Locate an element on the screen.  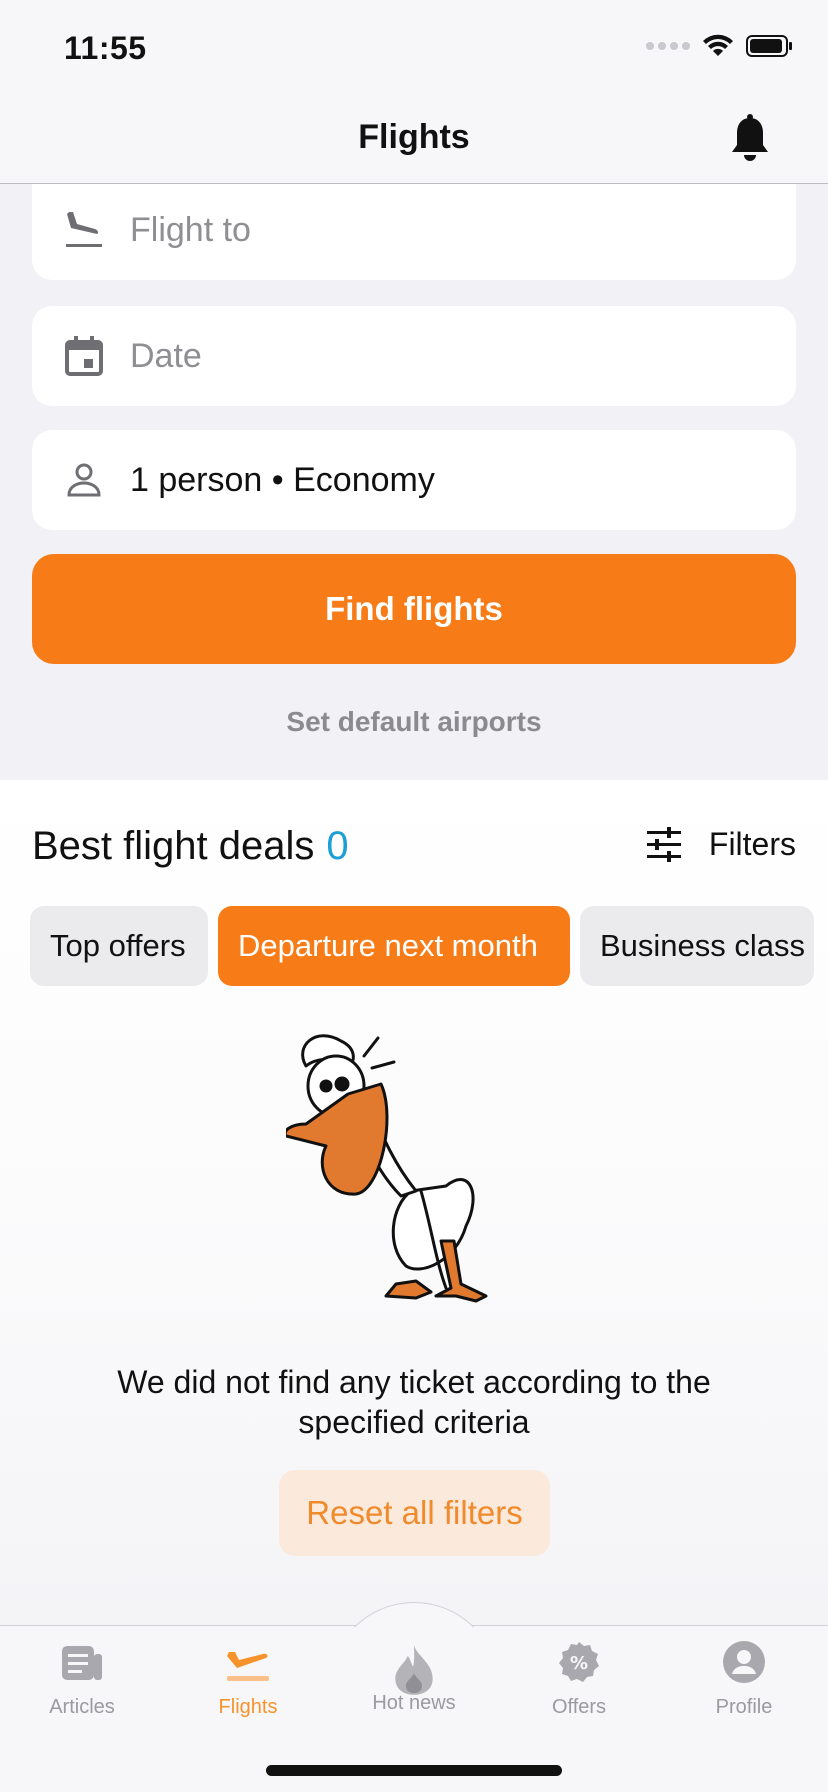
chip-departure-next-month: Departure next month is located at coordinates (394, 946).